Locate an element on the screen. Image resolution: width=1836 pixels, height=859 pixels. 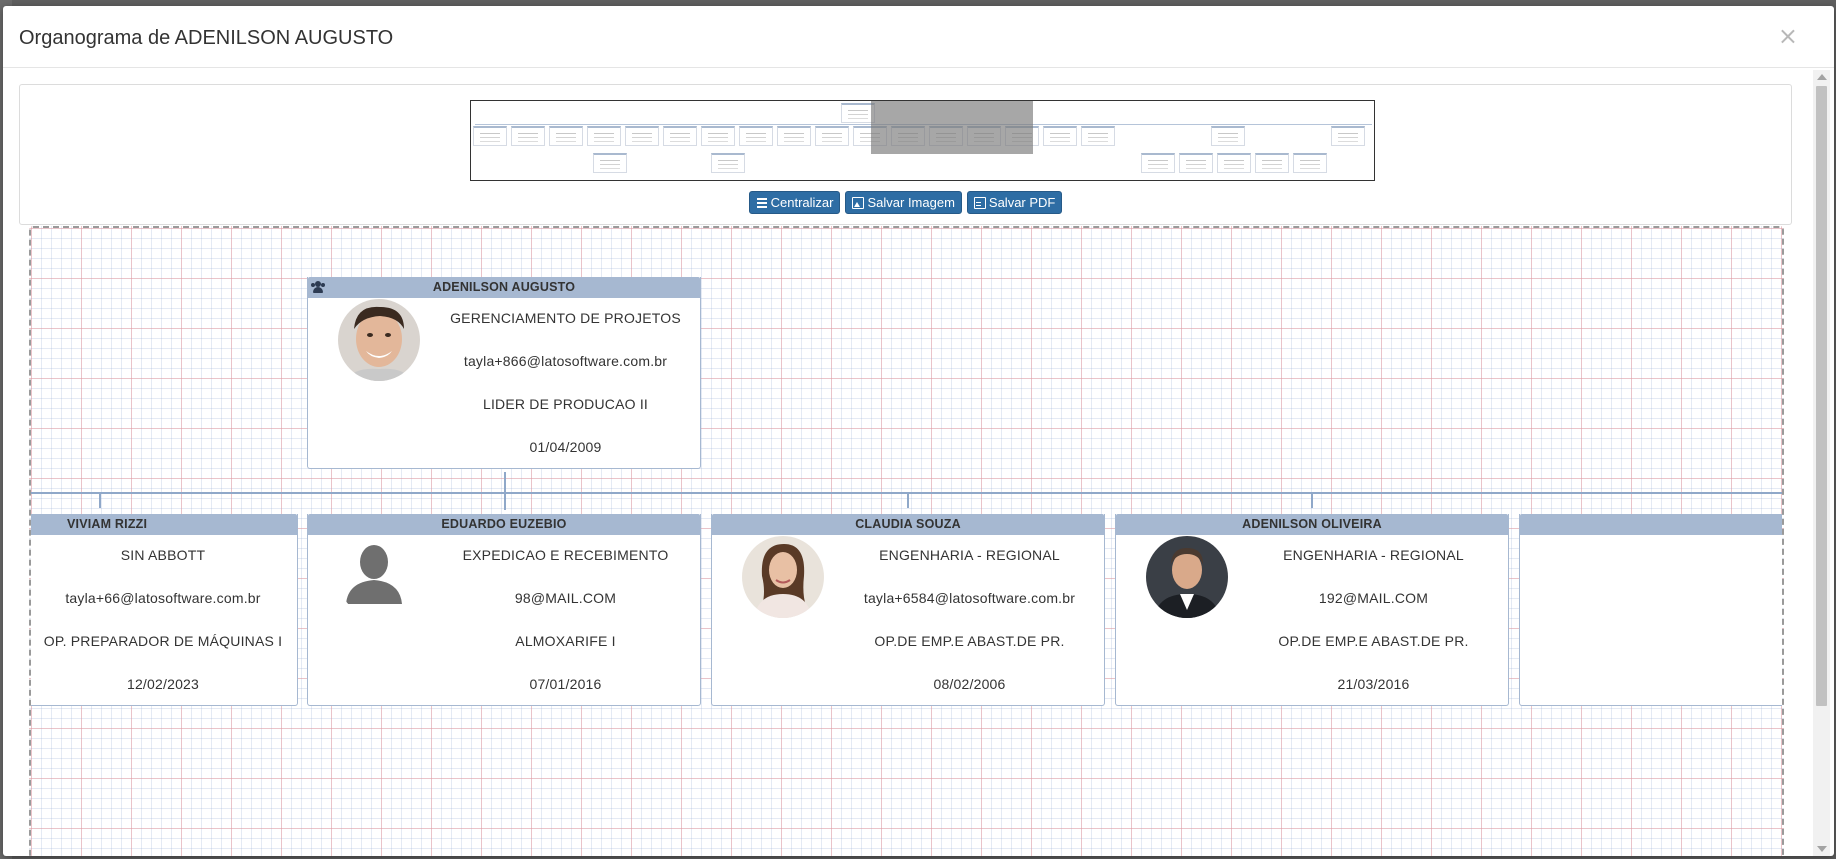
close-icon: × is located at coordinates (1788, 36).